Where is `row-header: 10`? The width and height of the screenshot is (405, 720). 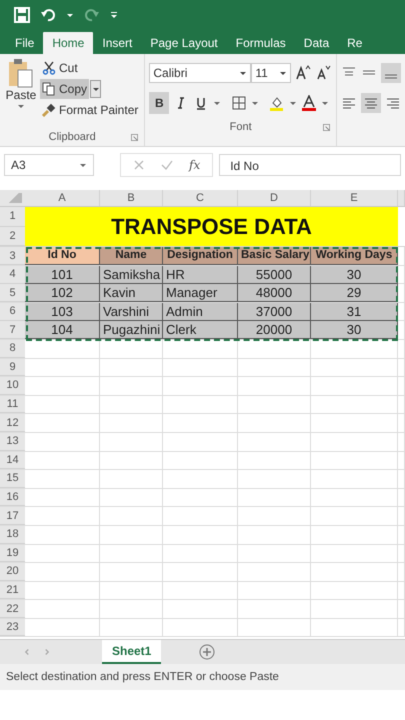
row-header: 10 is located at coordinates (12, 386).